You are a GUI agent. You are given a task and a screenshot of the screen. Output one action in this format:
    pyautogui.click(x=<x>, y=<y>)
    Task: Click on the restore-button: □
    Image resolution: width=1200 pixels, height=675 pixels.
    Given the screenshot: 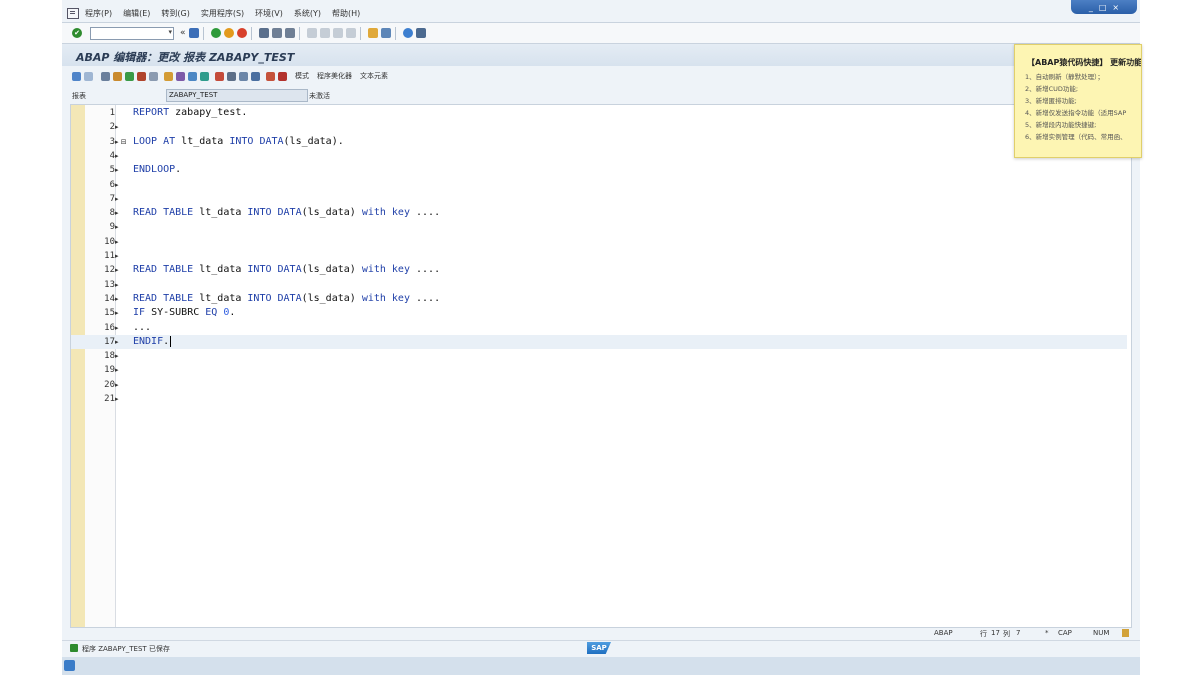 What is the action you would take?
    pyautogui.click(x=1103, y=7)
    